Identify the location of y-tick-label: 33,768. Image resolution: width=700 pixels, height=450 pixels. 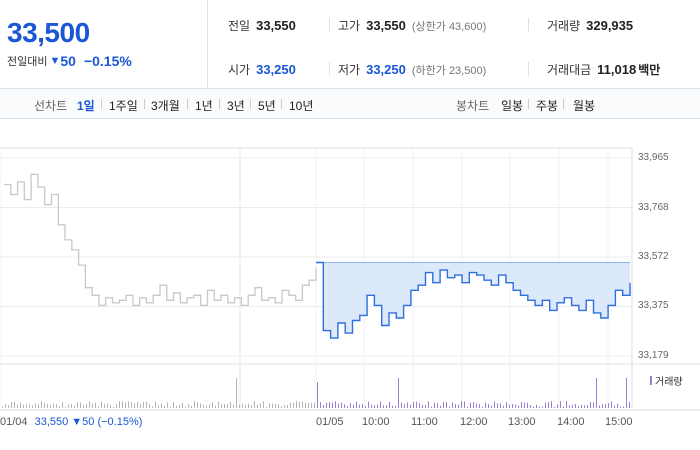
(653, 207).